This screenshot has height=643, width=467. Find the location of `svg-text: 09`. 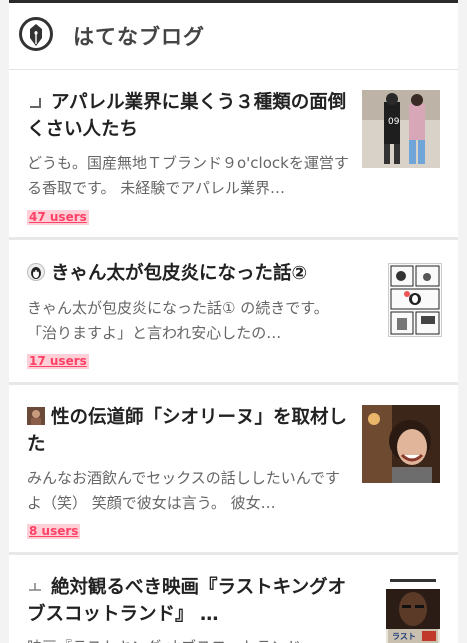

svg-text: 09 is located at coordinates (394, 122).